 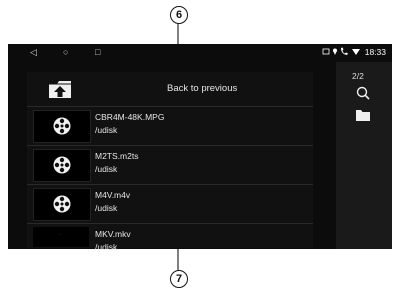 I want to click on back-to-previous-label: Back to previous, so click(x=202, y=88).